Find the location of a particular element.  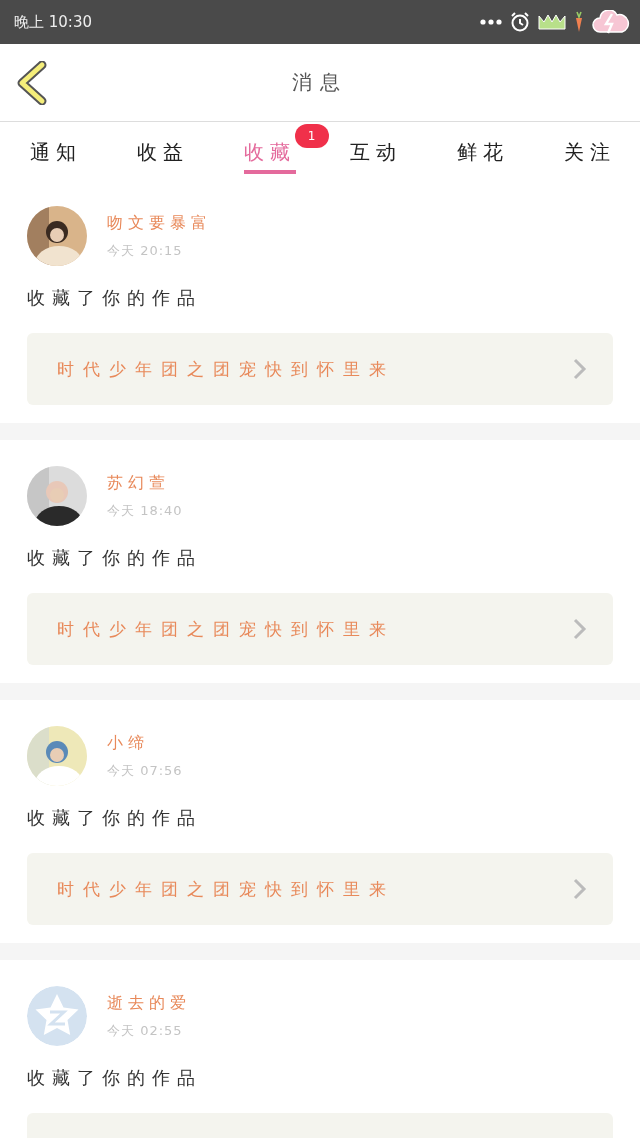

timestamp: 今天 20:15 is located at coordinates (145, 250).